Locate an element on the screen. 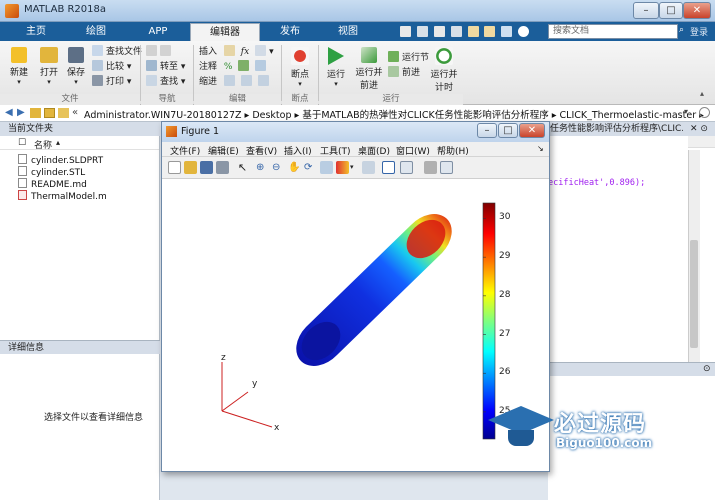  tab-editor: 编辑器 is located at coordinates (225, 32).